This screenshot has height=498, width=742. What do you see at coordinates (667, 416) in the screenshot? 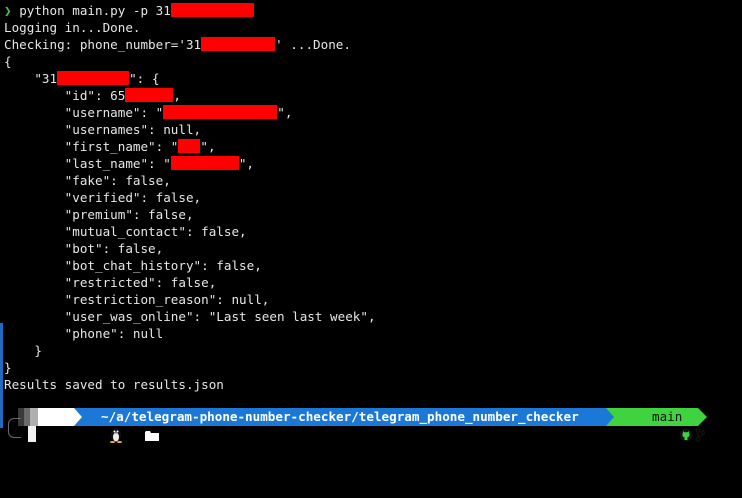
I see `branch-name: main` at bounding box center [667, 416].